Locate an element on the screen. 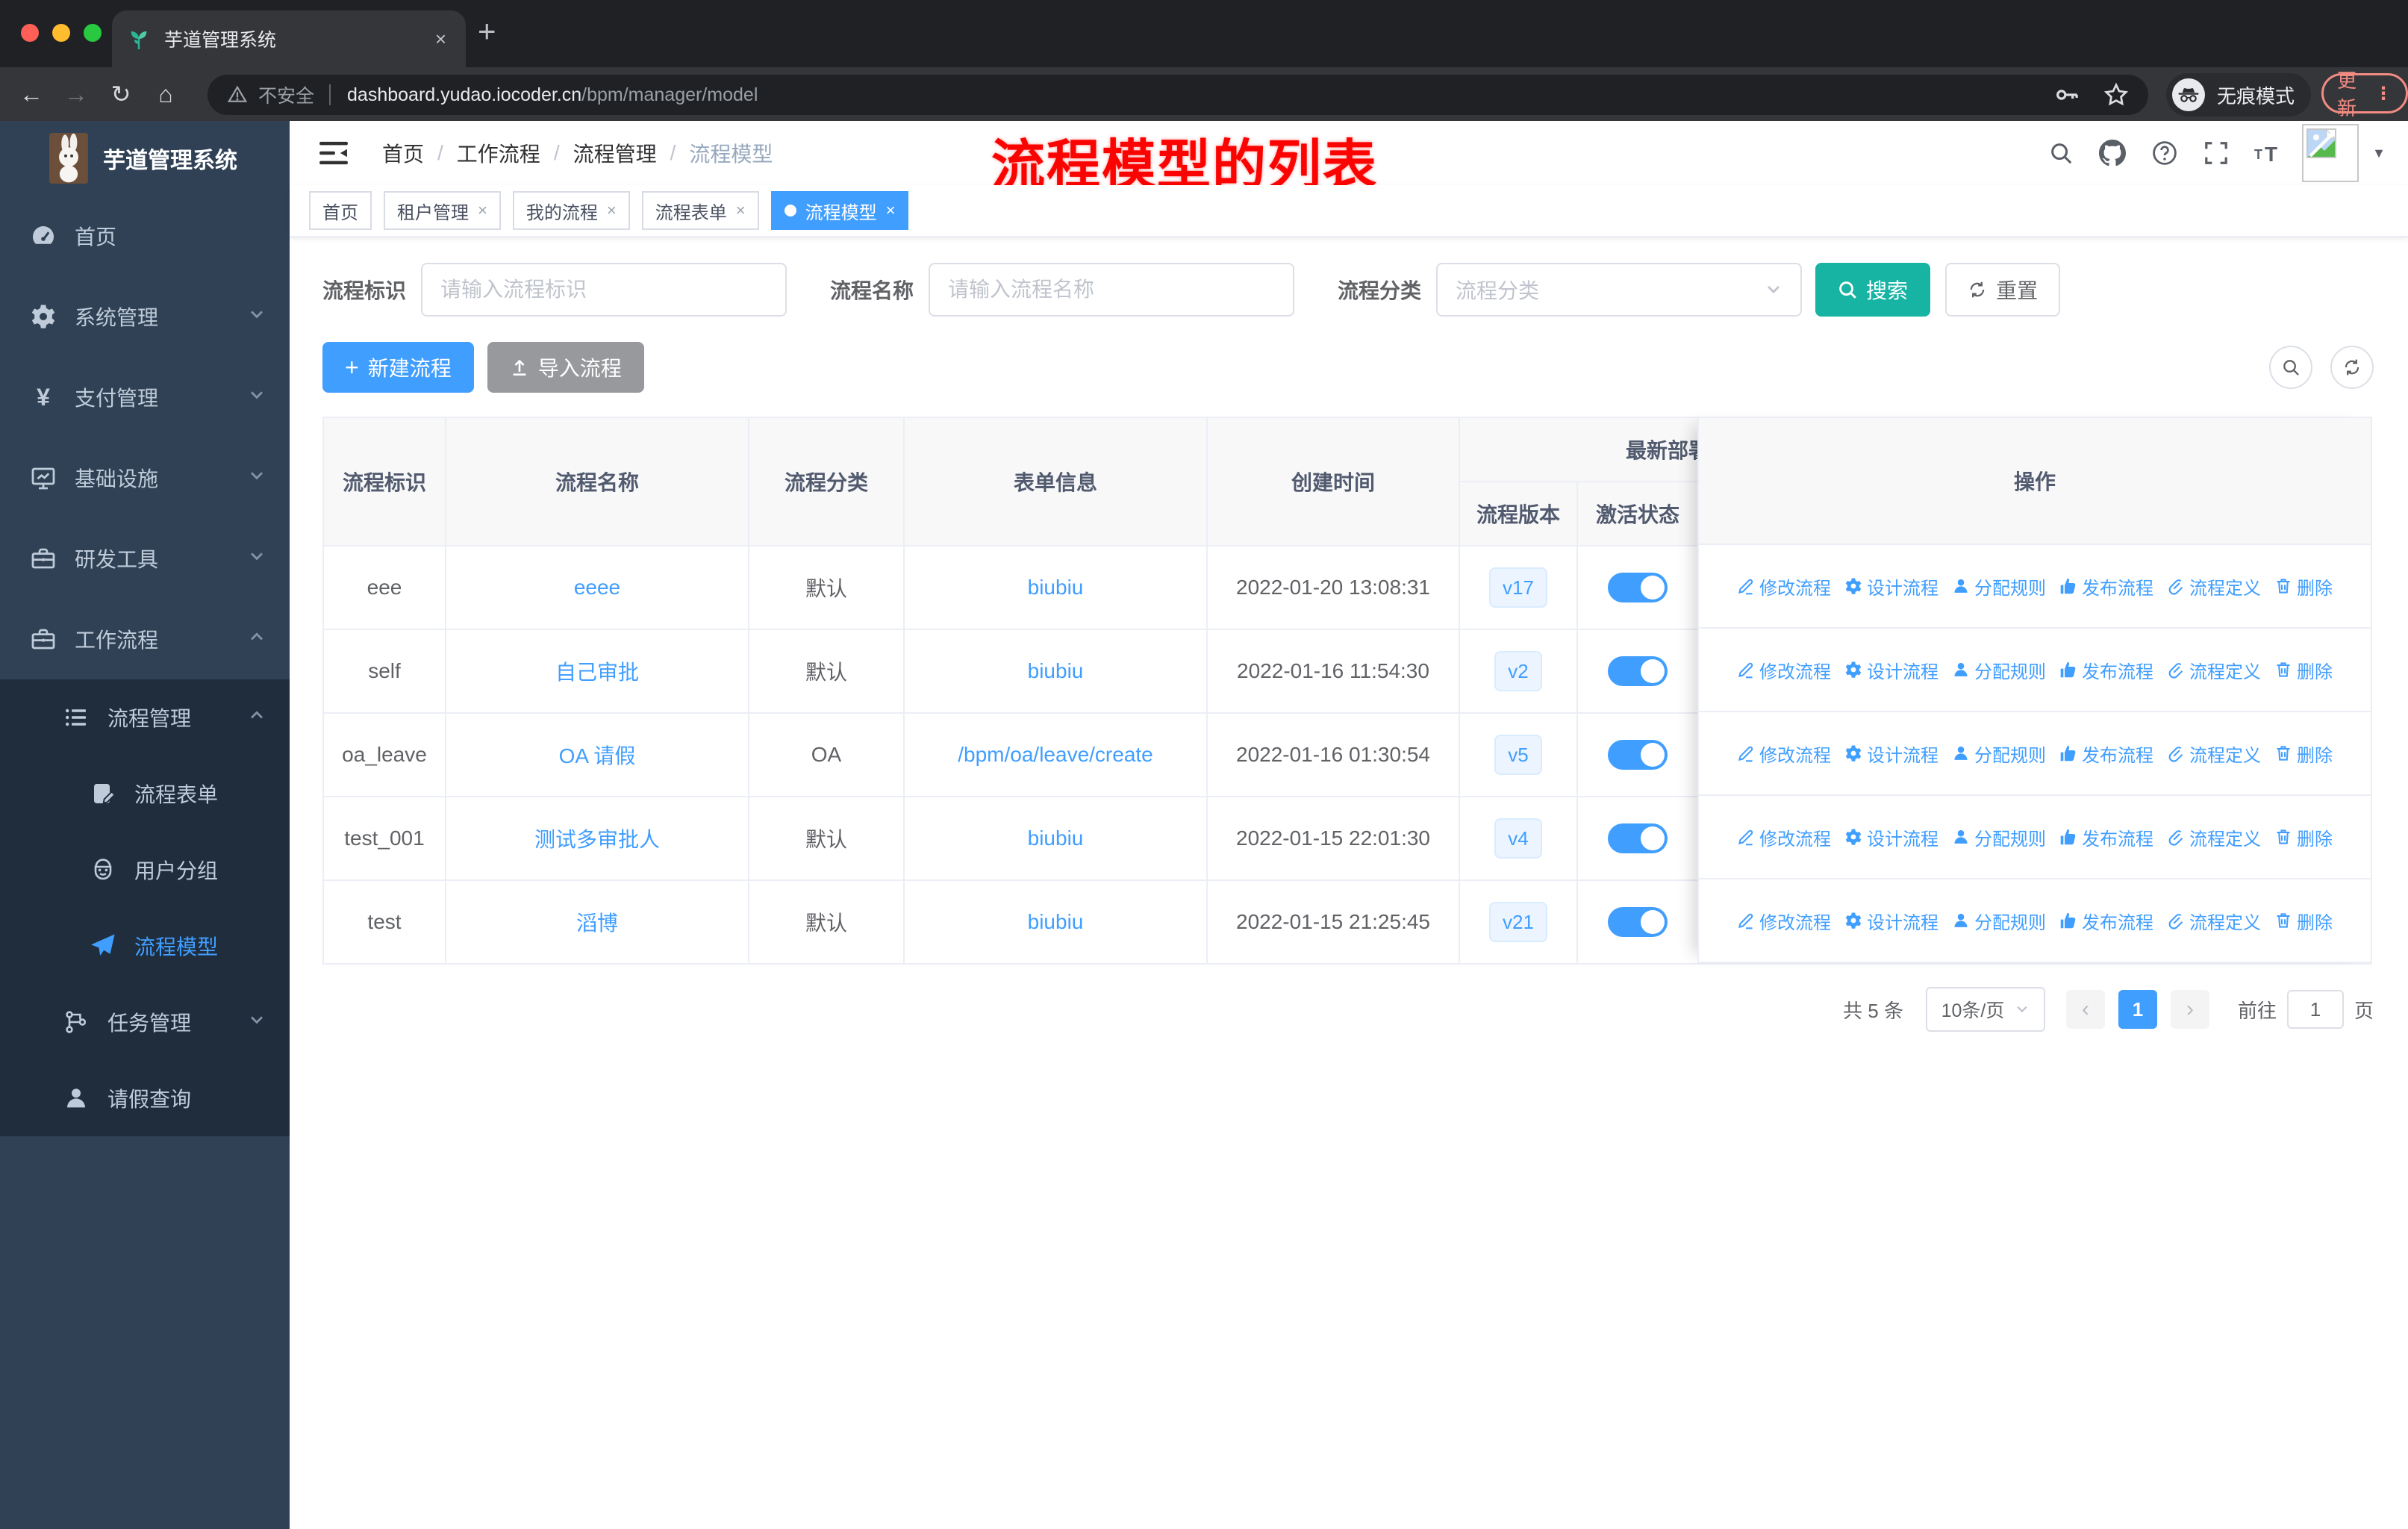  browser-update-button: 更新 ⋮ is located at coordinates (2364, 94).